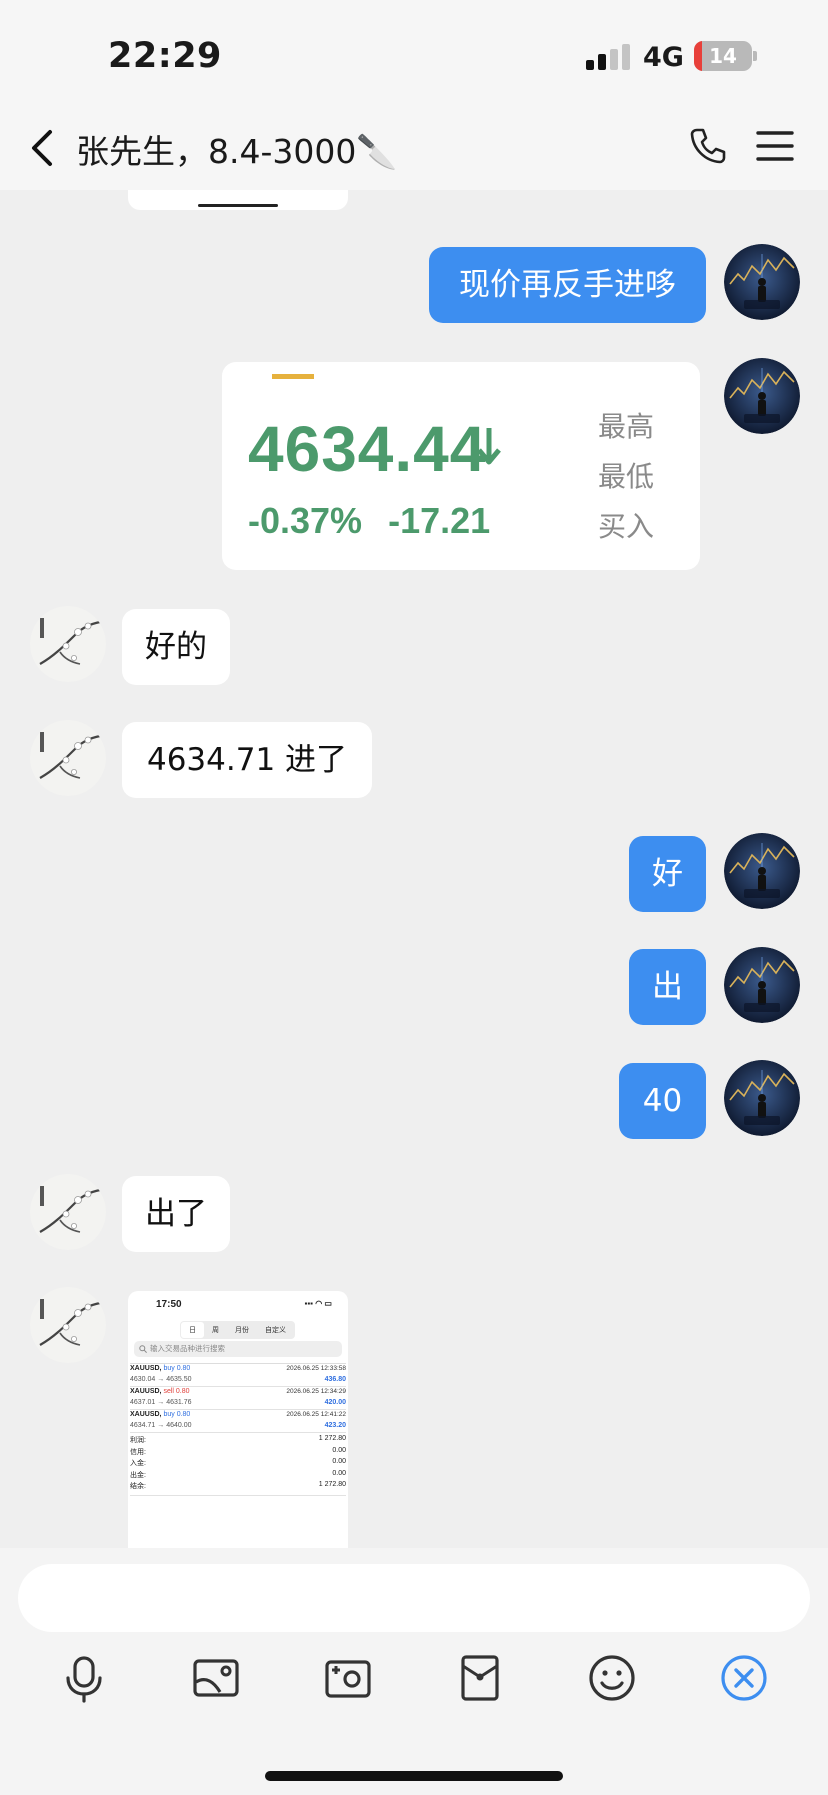  Describe the element at coordinates (626, 526) in the screenshot. I see `quote-label-buy: 买入` at that location.